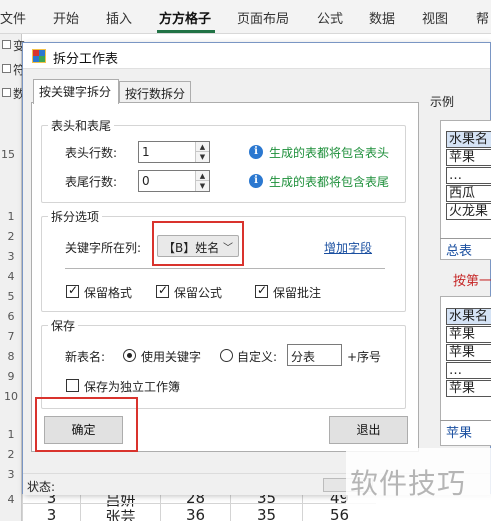  I want to click on example-cell: 西瓜, so click(468, 193).